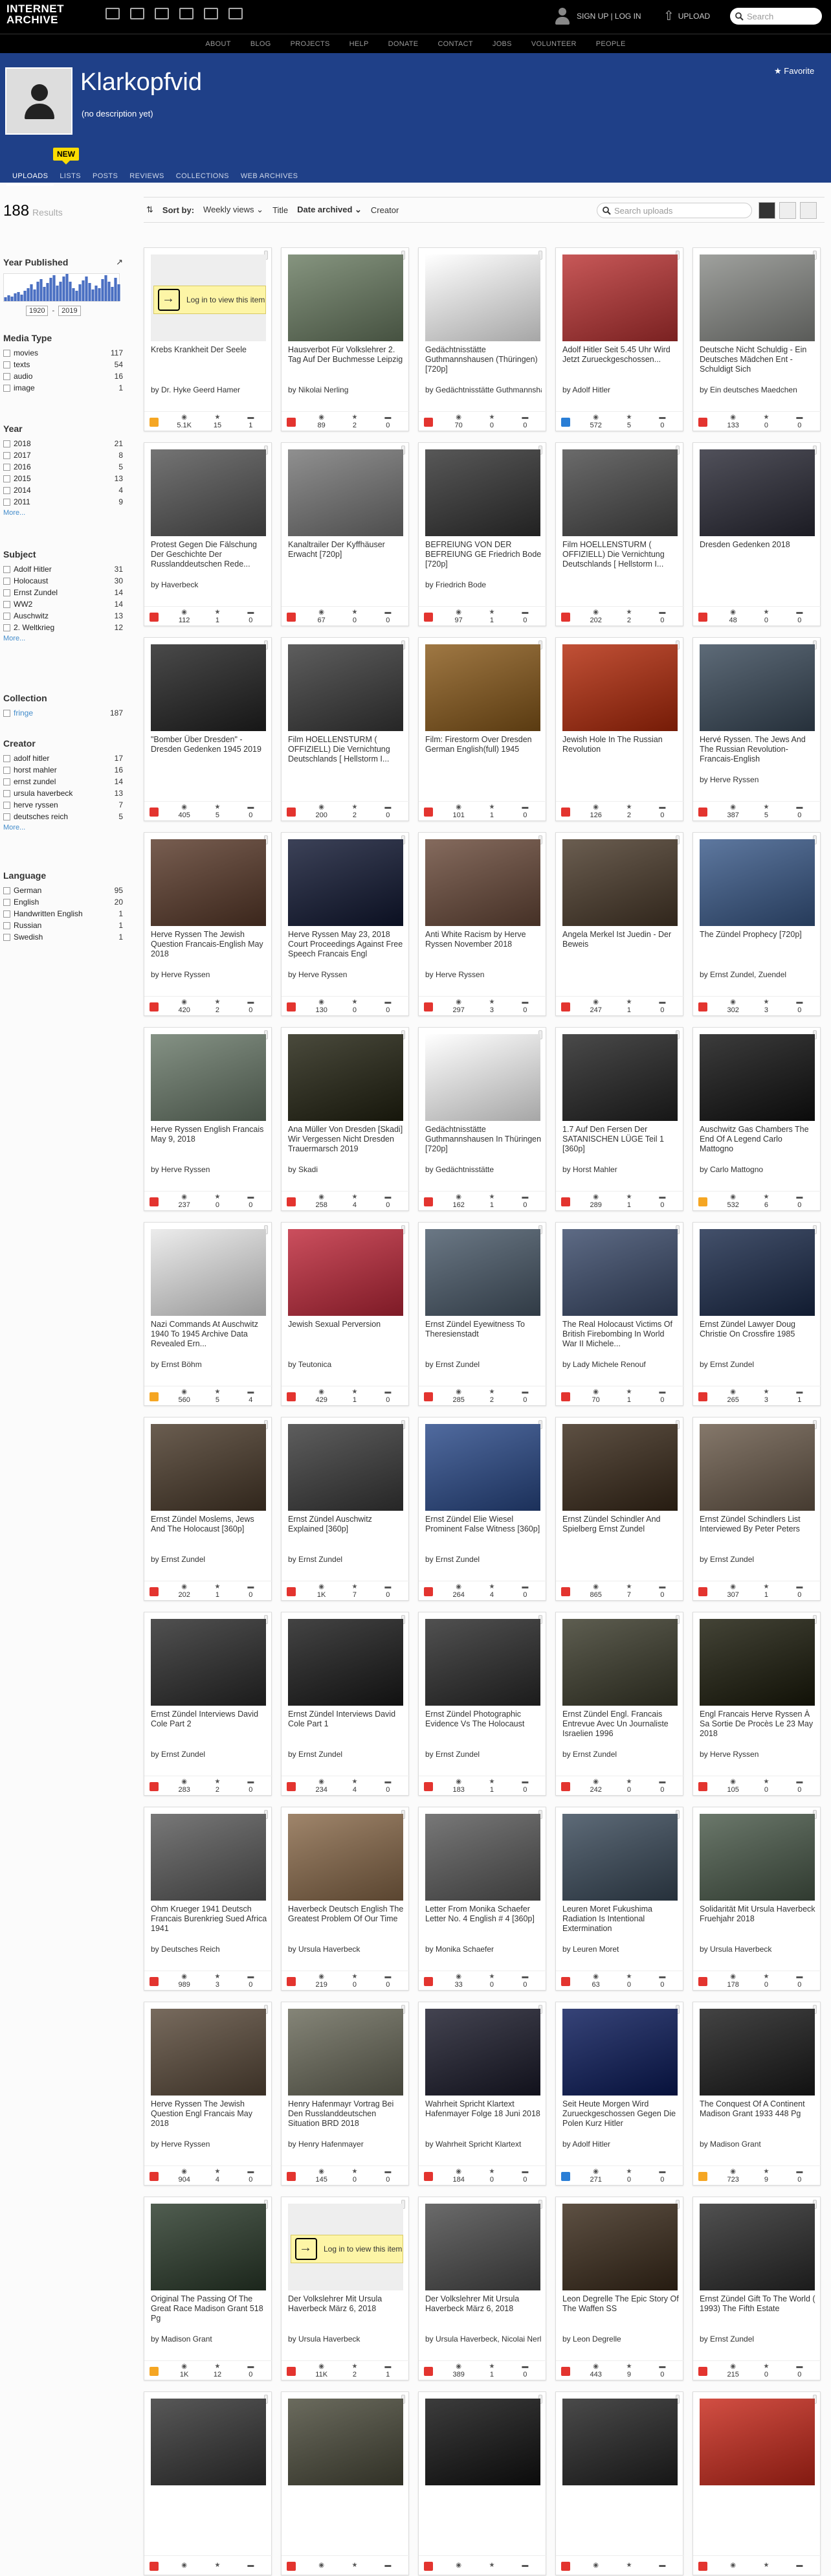 The width and height of the screenshot is (831, 2576). Describe the element at coordinates (611, 43) in the screenshot. I see `nav-link-people: PEOPLE` at that location.